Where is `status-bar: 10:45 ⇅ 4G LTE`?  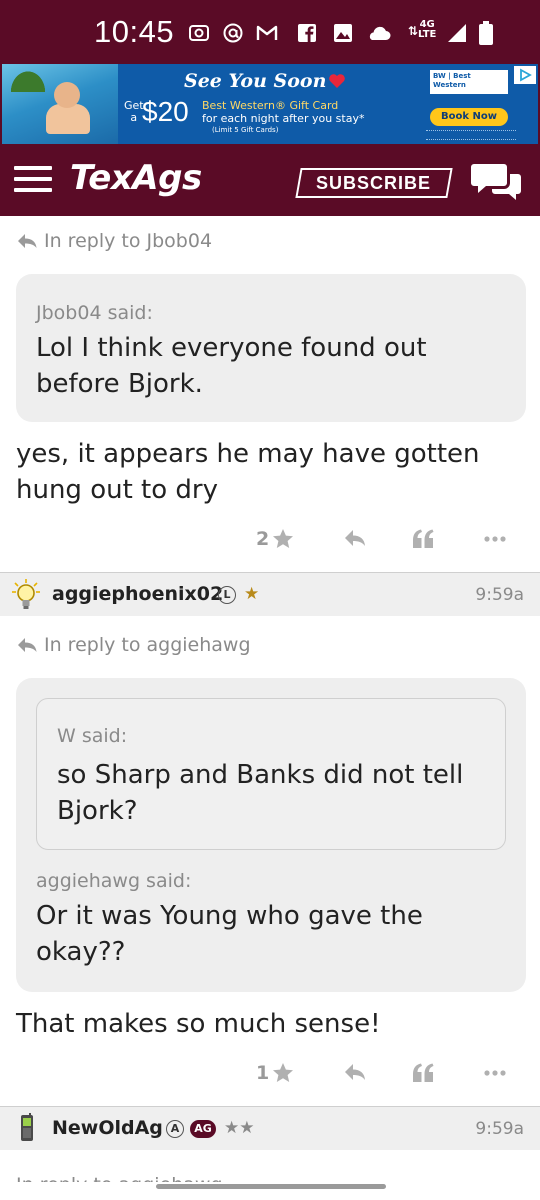 status-bar: 10:45 ⇅ 4G LTE is located at coordinates (270, 31).